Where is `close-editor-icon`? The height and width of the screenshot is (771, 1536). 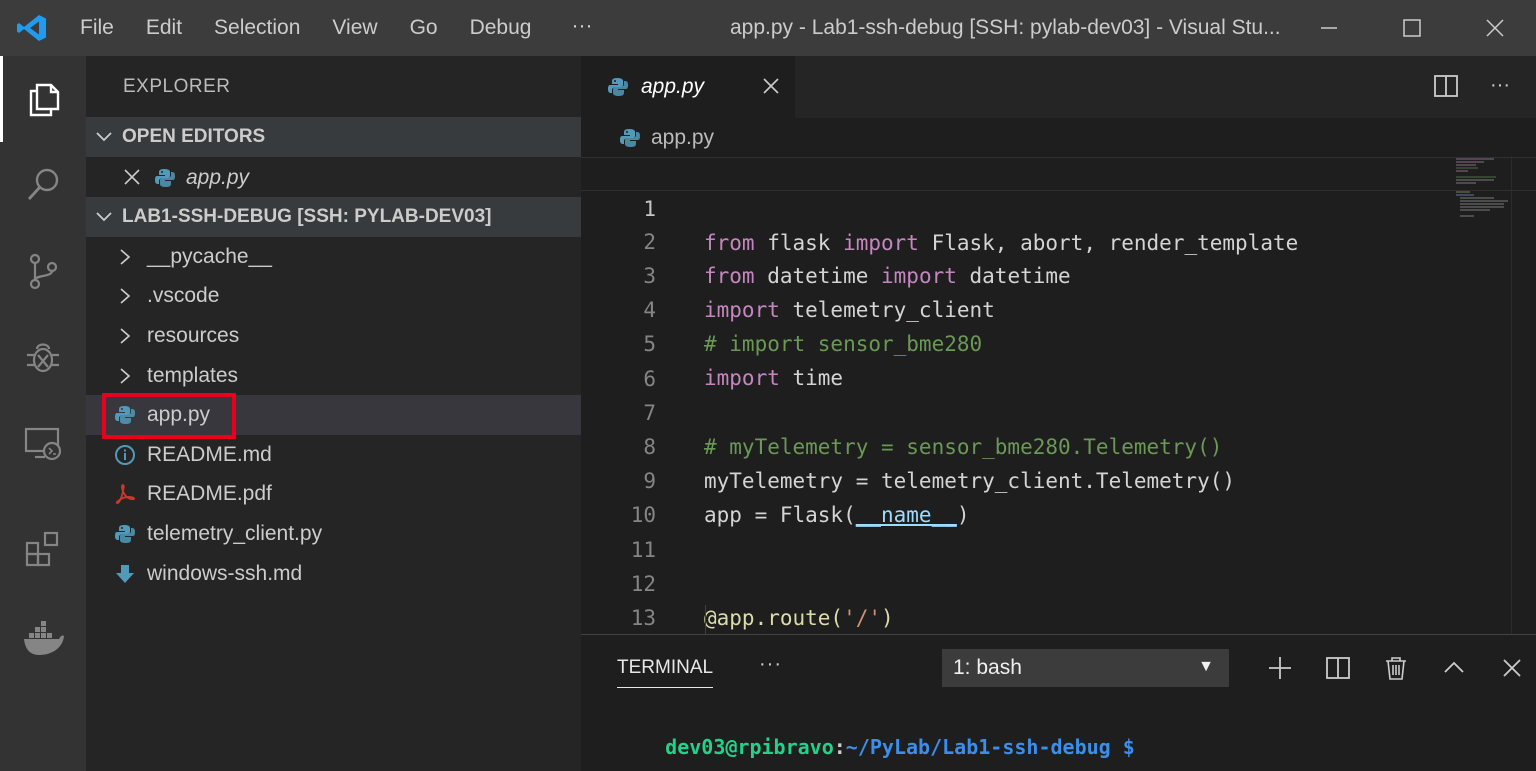 close-editor-icon is located at coordinates (132, 180).